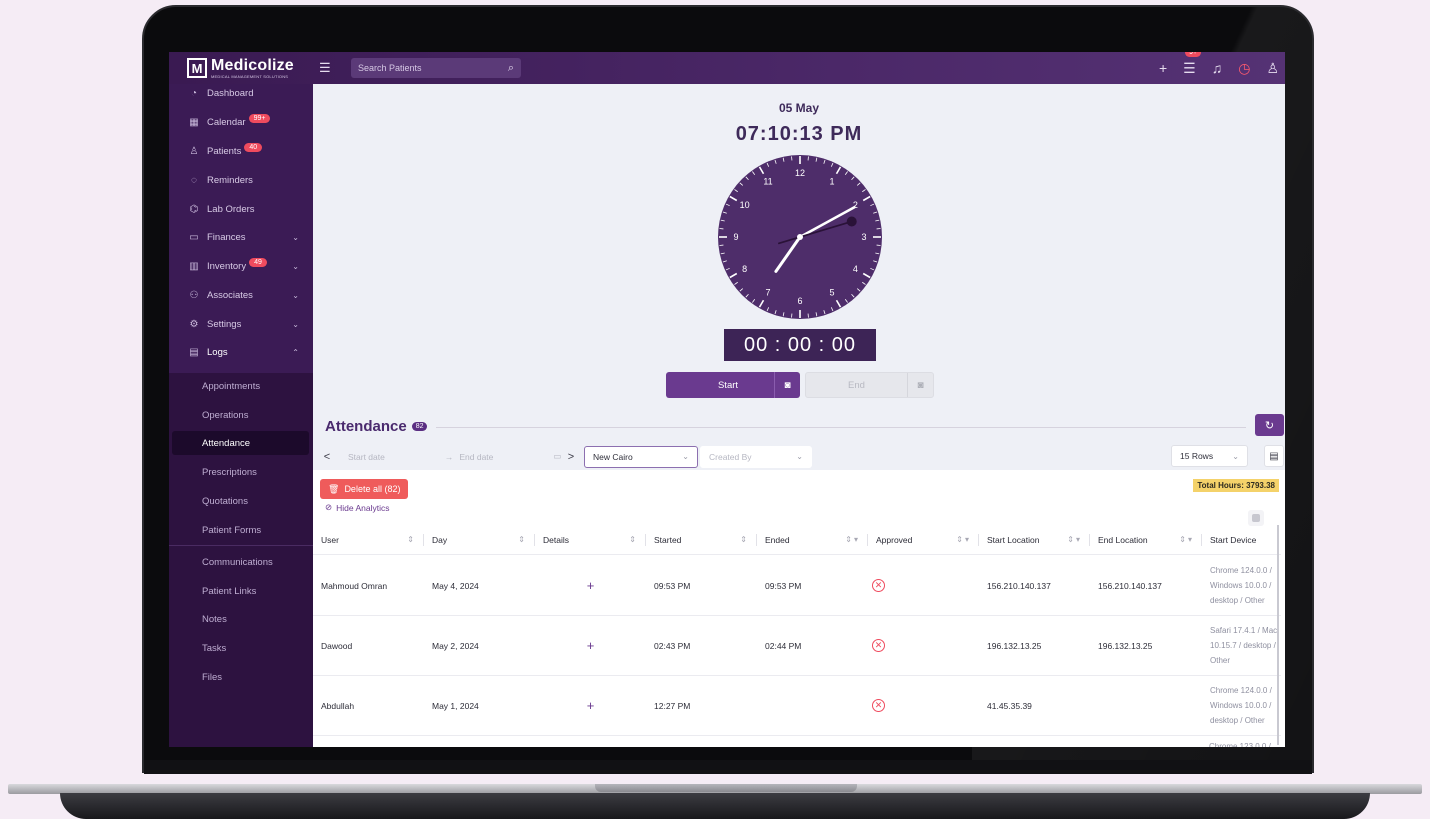  What do you see at coordinates (241, 237) in the screenshot?
I see `sidebar-item-finances: ▭ Finances ⌄` at bounding box center [241, 237].